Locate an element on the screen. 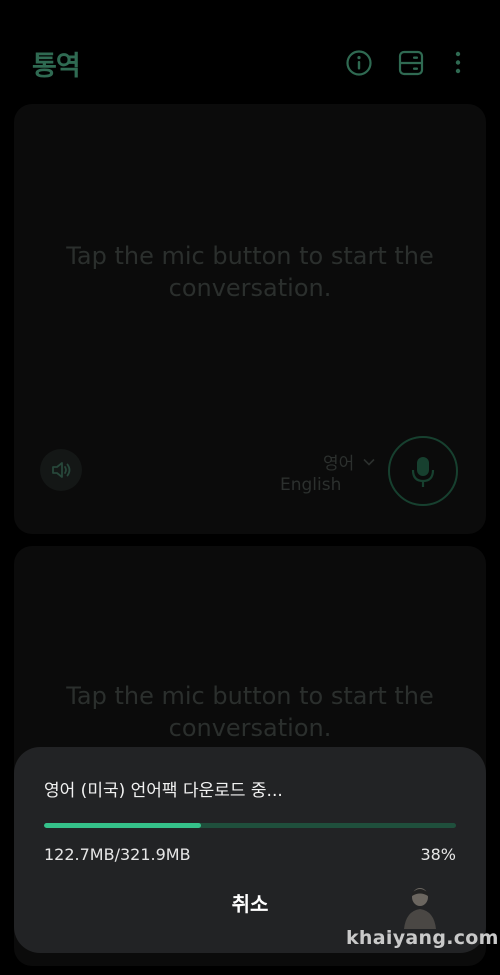 The height and width of the screenshot is (975, 500). mic-button is located at coordinates (423, 471).